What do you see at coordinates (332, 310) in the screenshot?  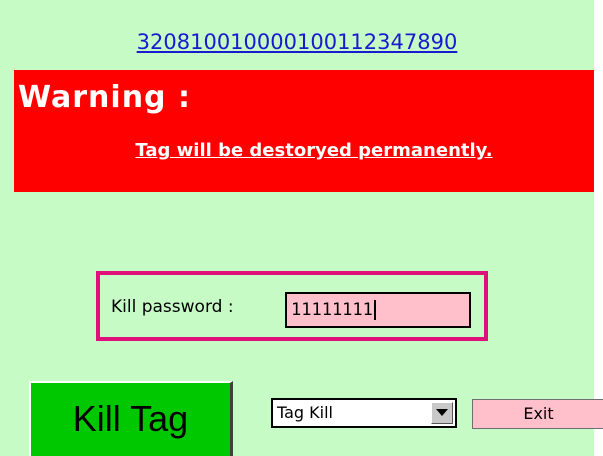 I see `password-value: 11111111` at bounding box center [332, 310].